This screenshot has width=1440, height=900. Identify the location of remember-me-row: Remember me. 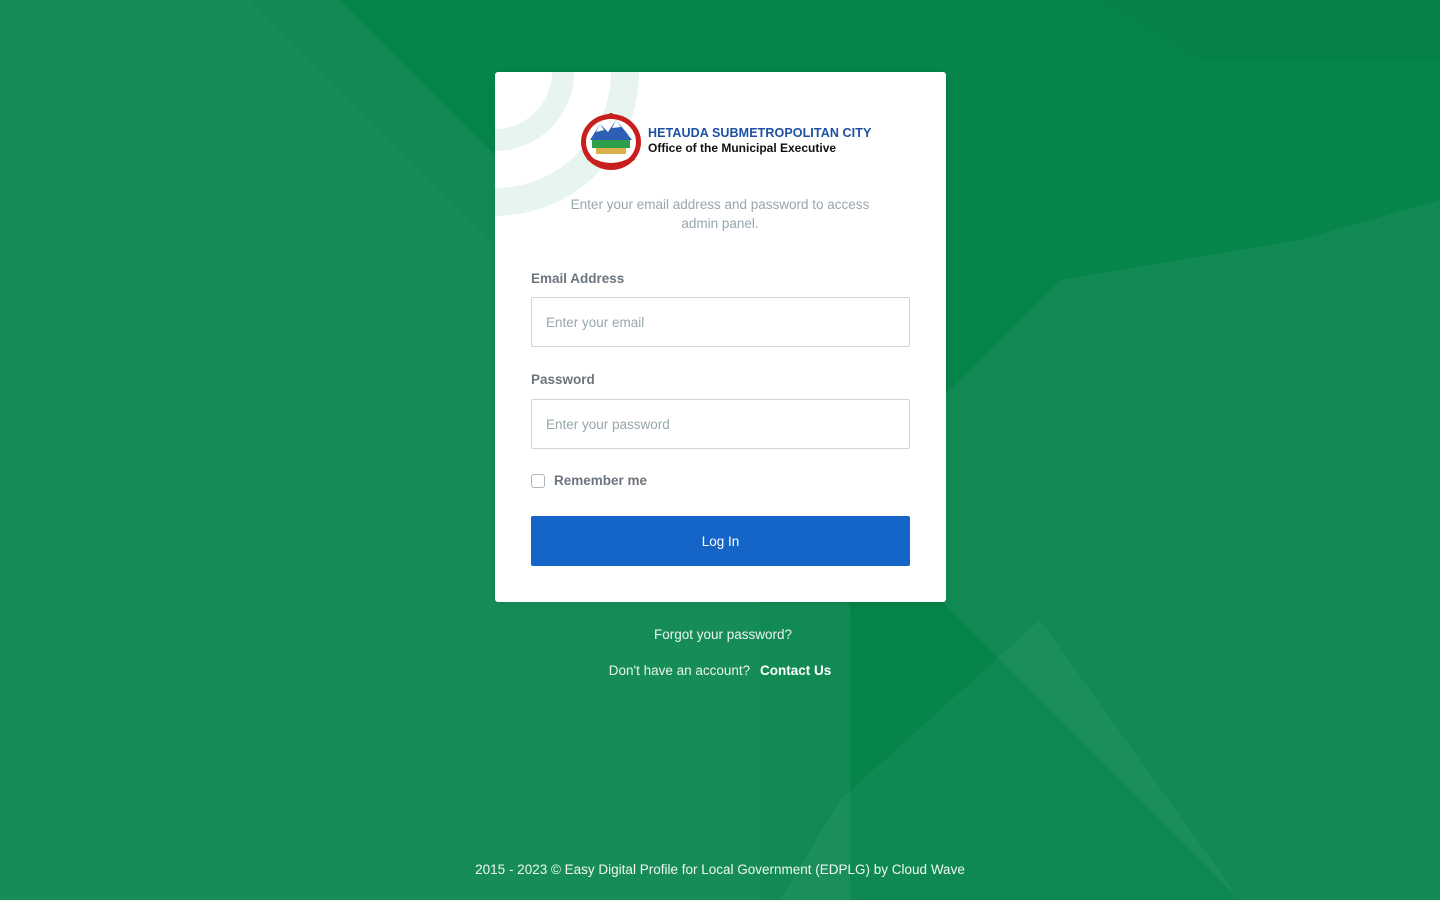
(589, 480).